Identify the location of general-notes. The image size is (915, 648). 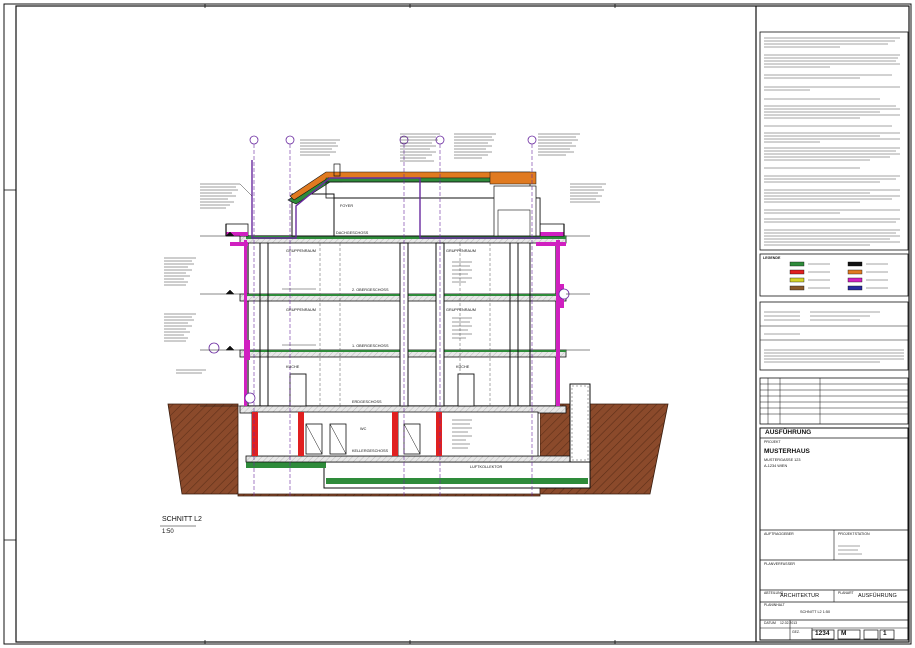
(834, 141).